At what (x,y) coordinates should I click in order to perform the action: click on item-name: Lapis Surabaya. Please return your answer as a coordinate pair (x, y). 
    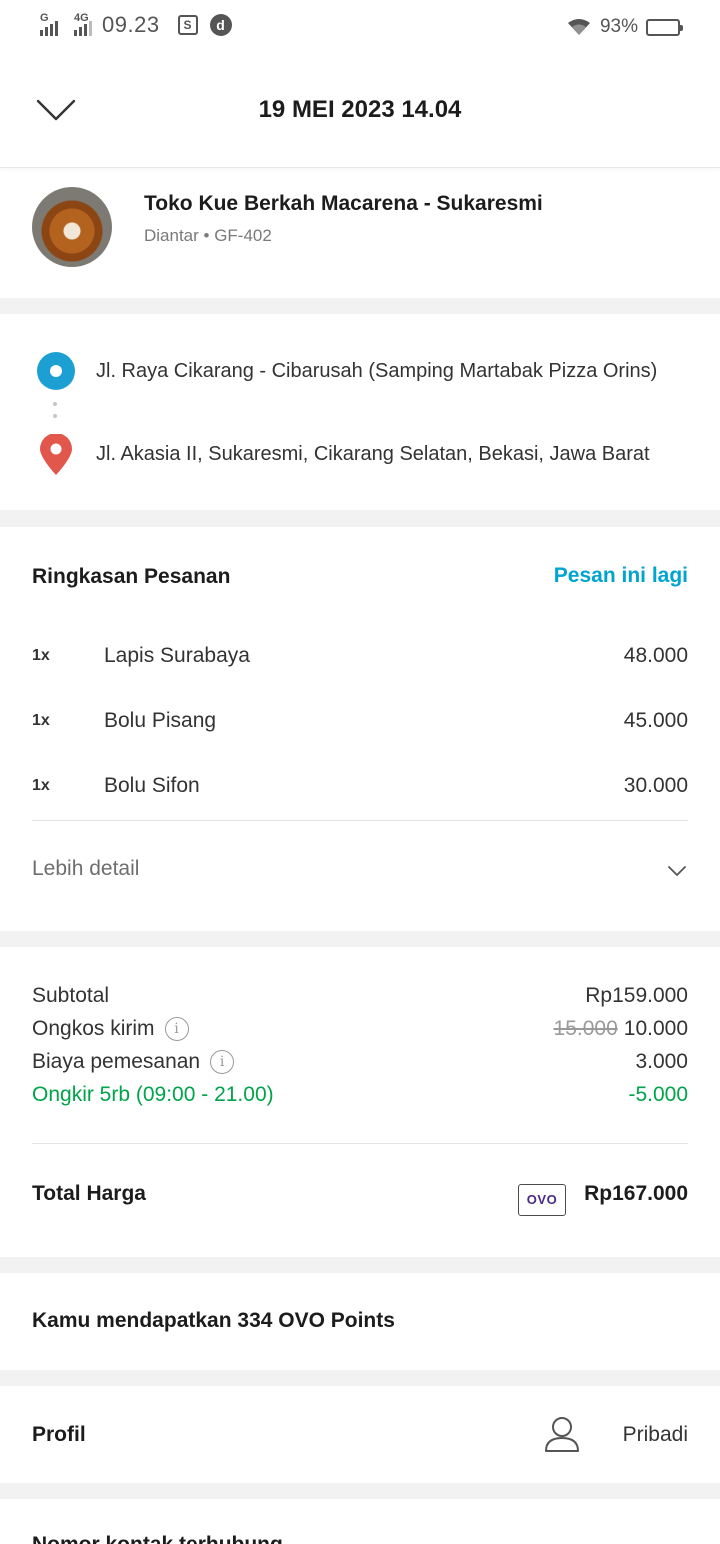
    Looking at the image, I should click on (177, 655).